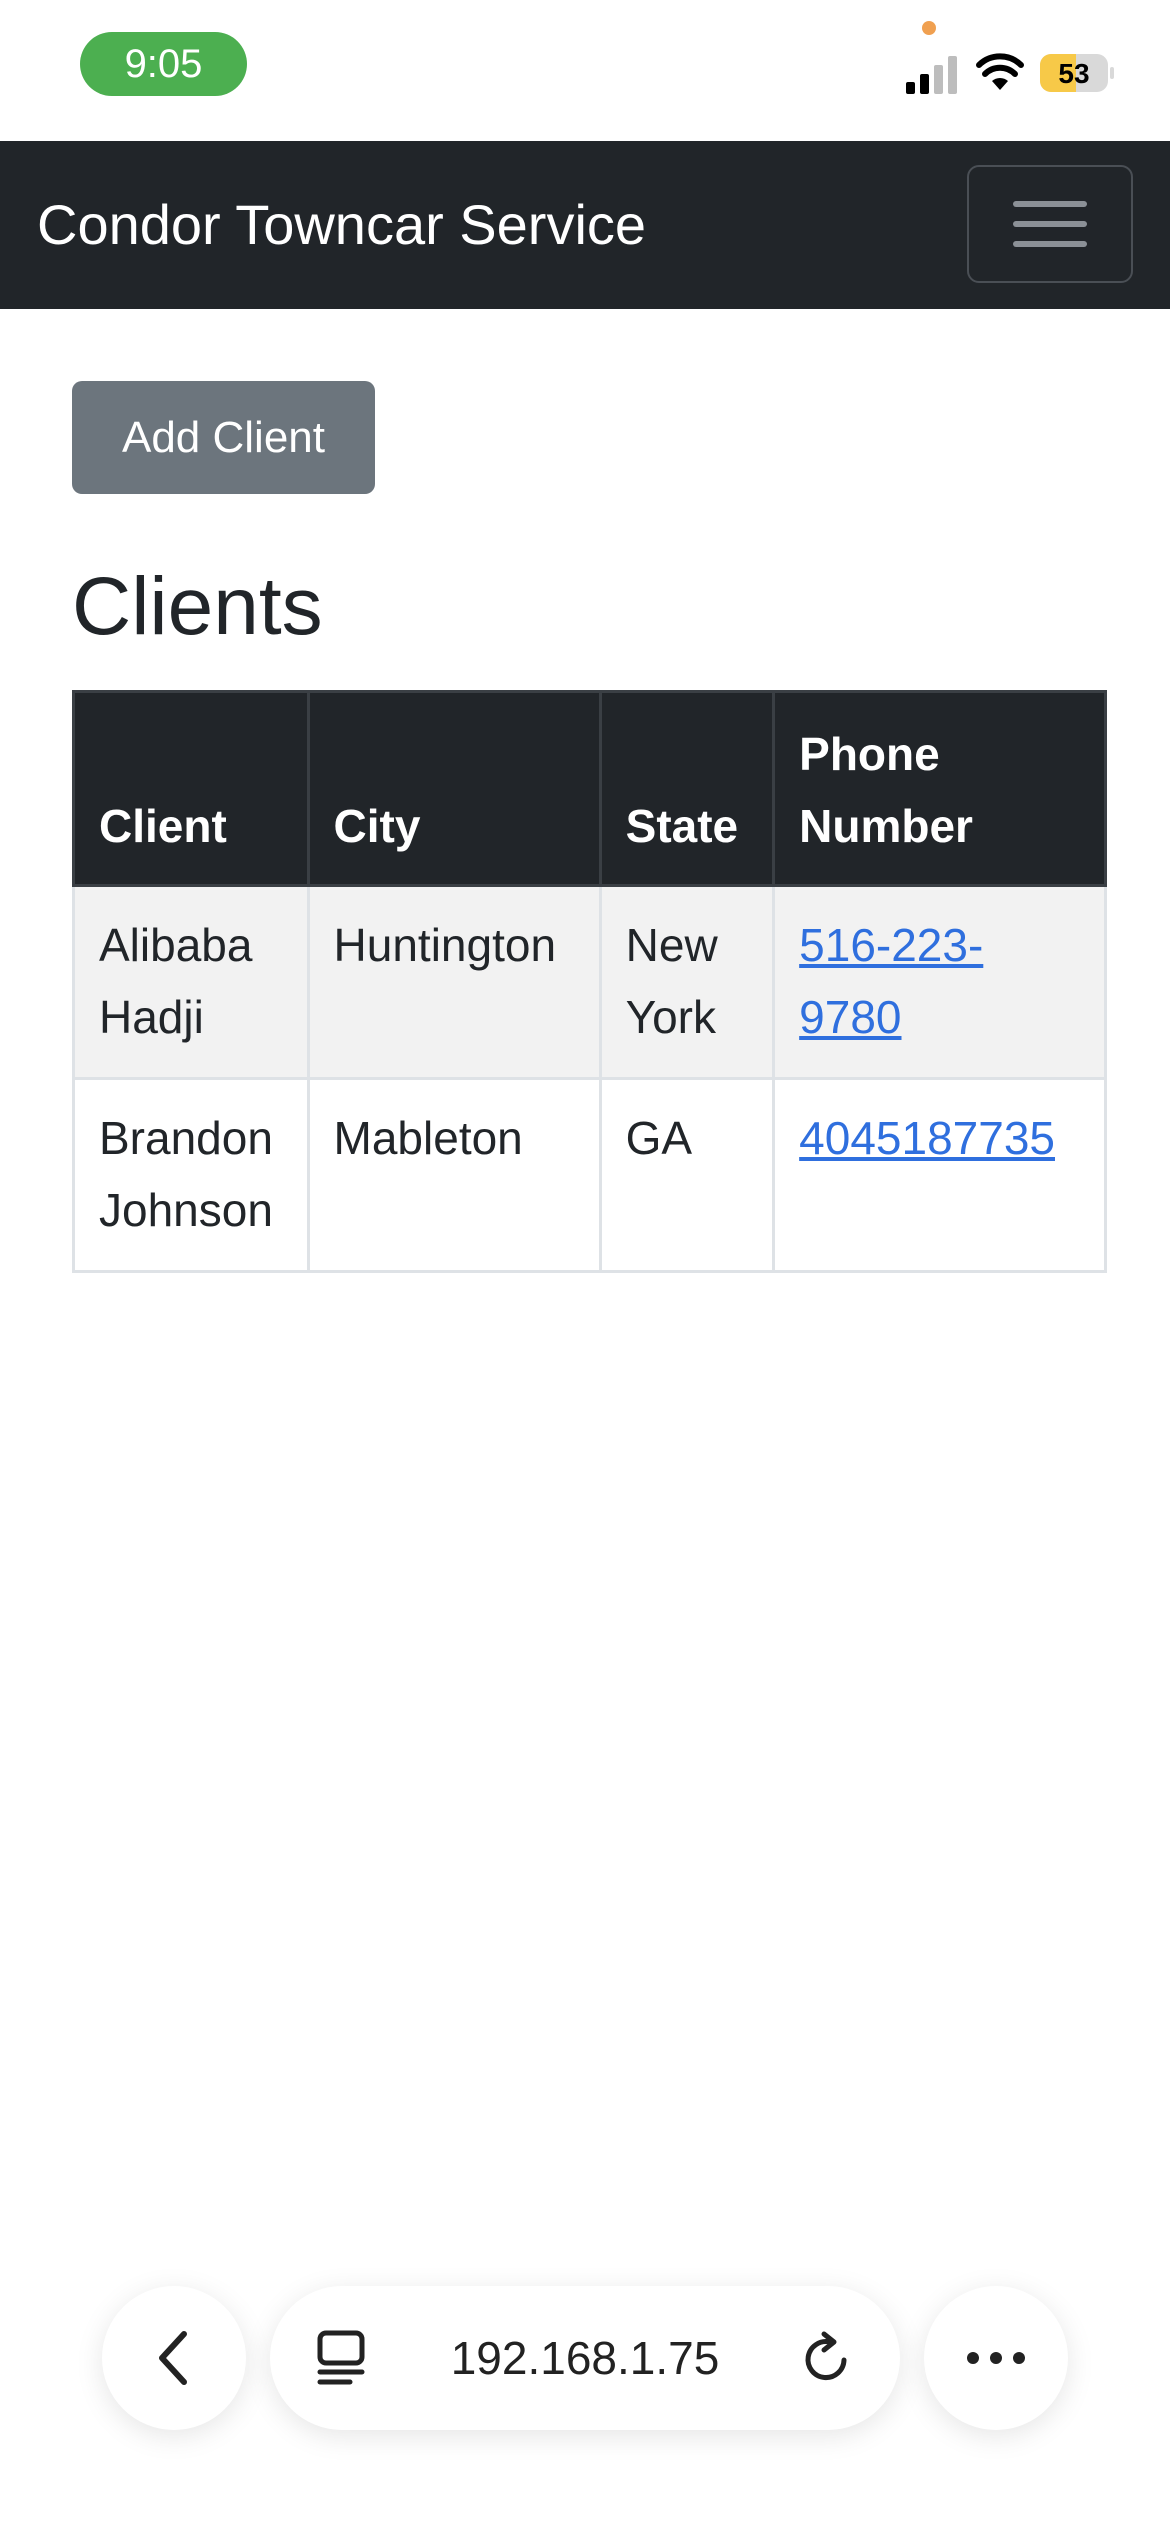 This screenshot has height=2532, width=1170. I want to click on column-header-phone: Phone Number, so click(939, 788).